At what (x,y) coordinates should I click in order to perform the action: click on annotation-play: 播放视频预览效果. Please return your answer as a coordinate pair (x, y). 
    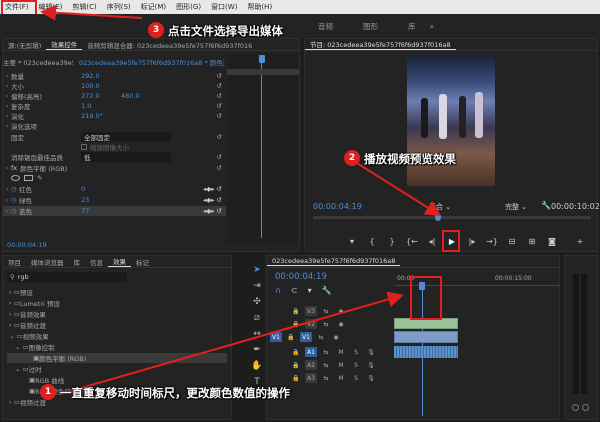
    Looking at the image, I should click on (410, 159).